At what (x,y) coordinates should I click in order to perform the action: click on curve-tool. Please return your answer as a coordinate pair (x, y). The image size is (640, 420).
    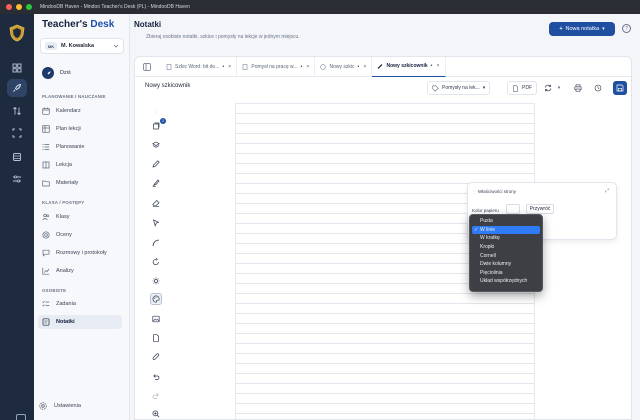
    Looking at the image, I should click on (156, 243).